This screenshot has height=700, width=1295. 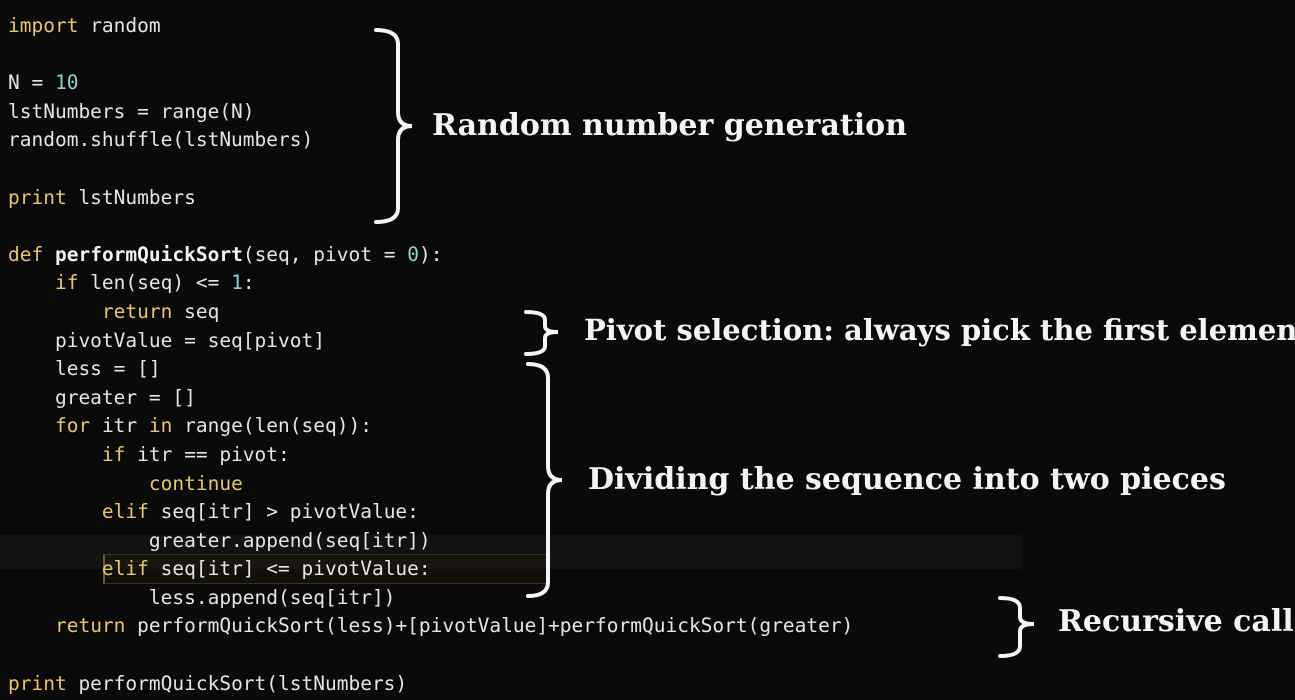 I want to click on annotation-random-generation: Random number generation, so click(x=670, y=125).